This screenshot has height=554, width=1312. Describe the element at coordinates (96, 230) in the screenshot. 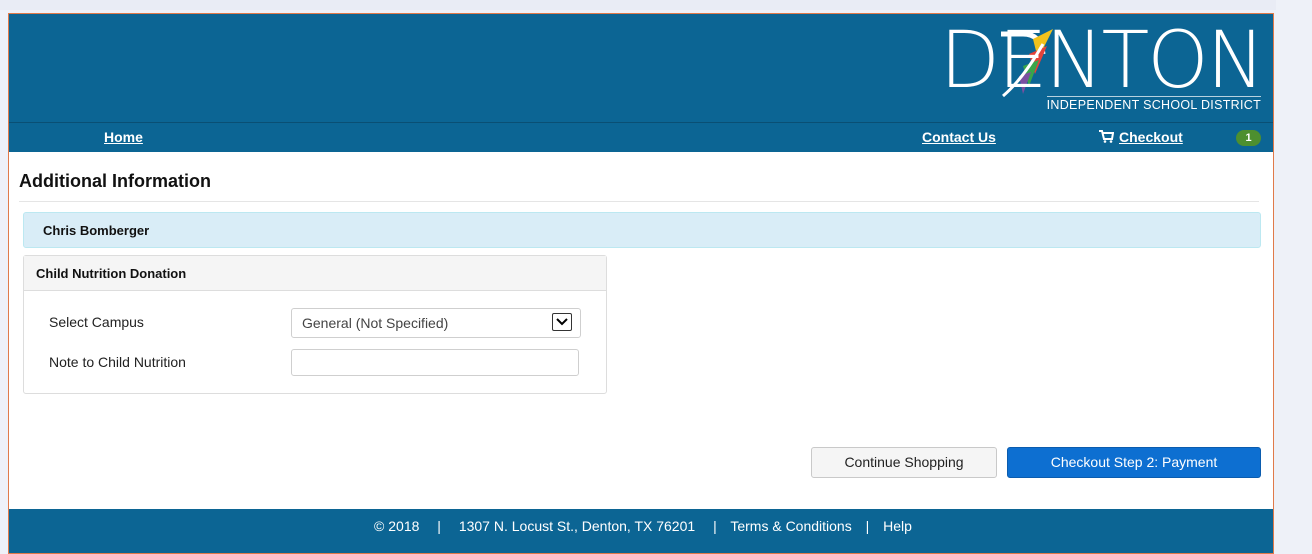

I see `student-name: Chris Bomberger` at that location.